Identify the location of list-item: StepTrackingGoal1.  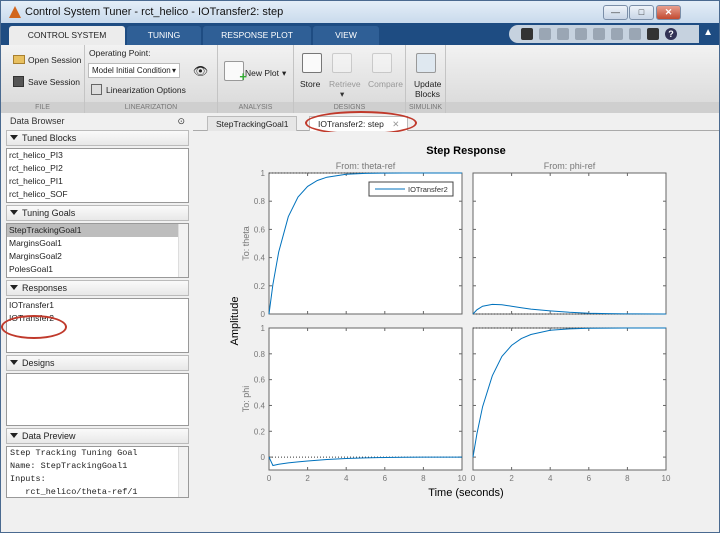
(92, 230).